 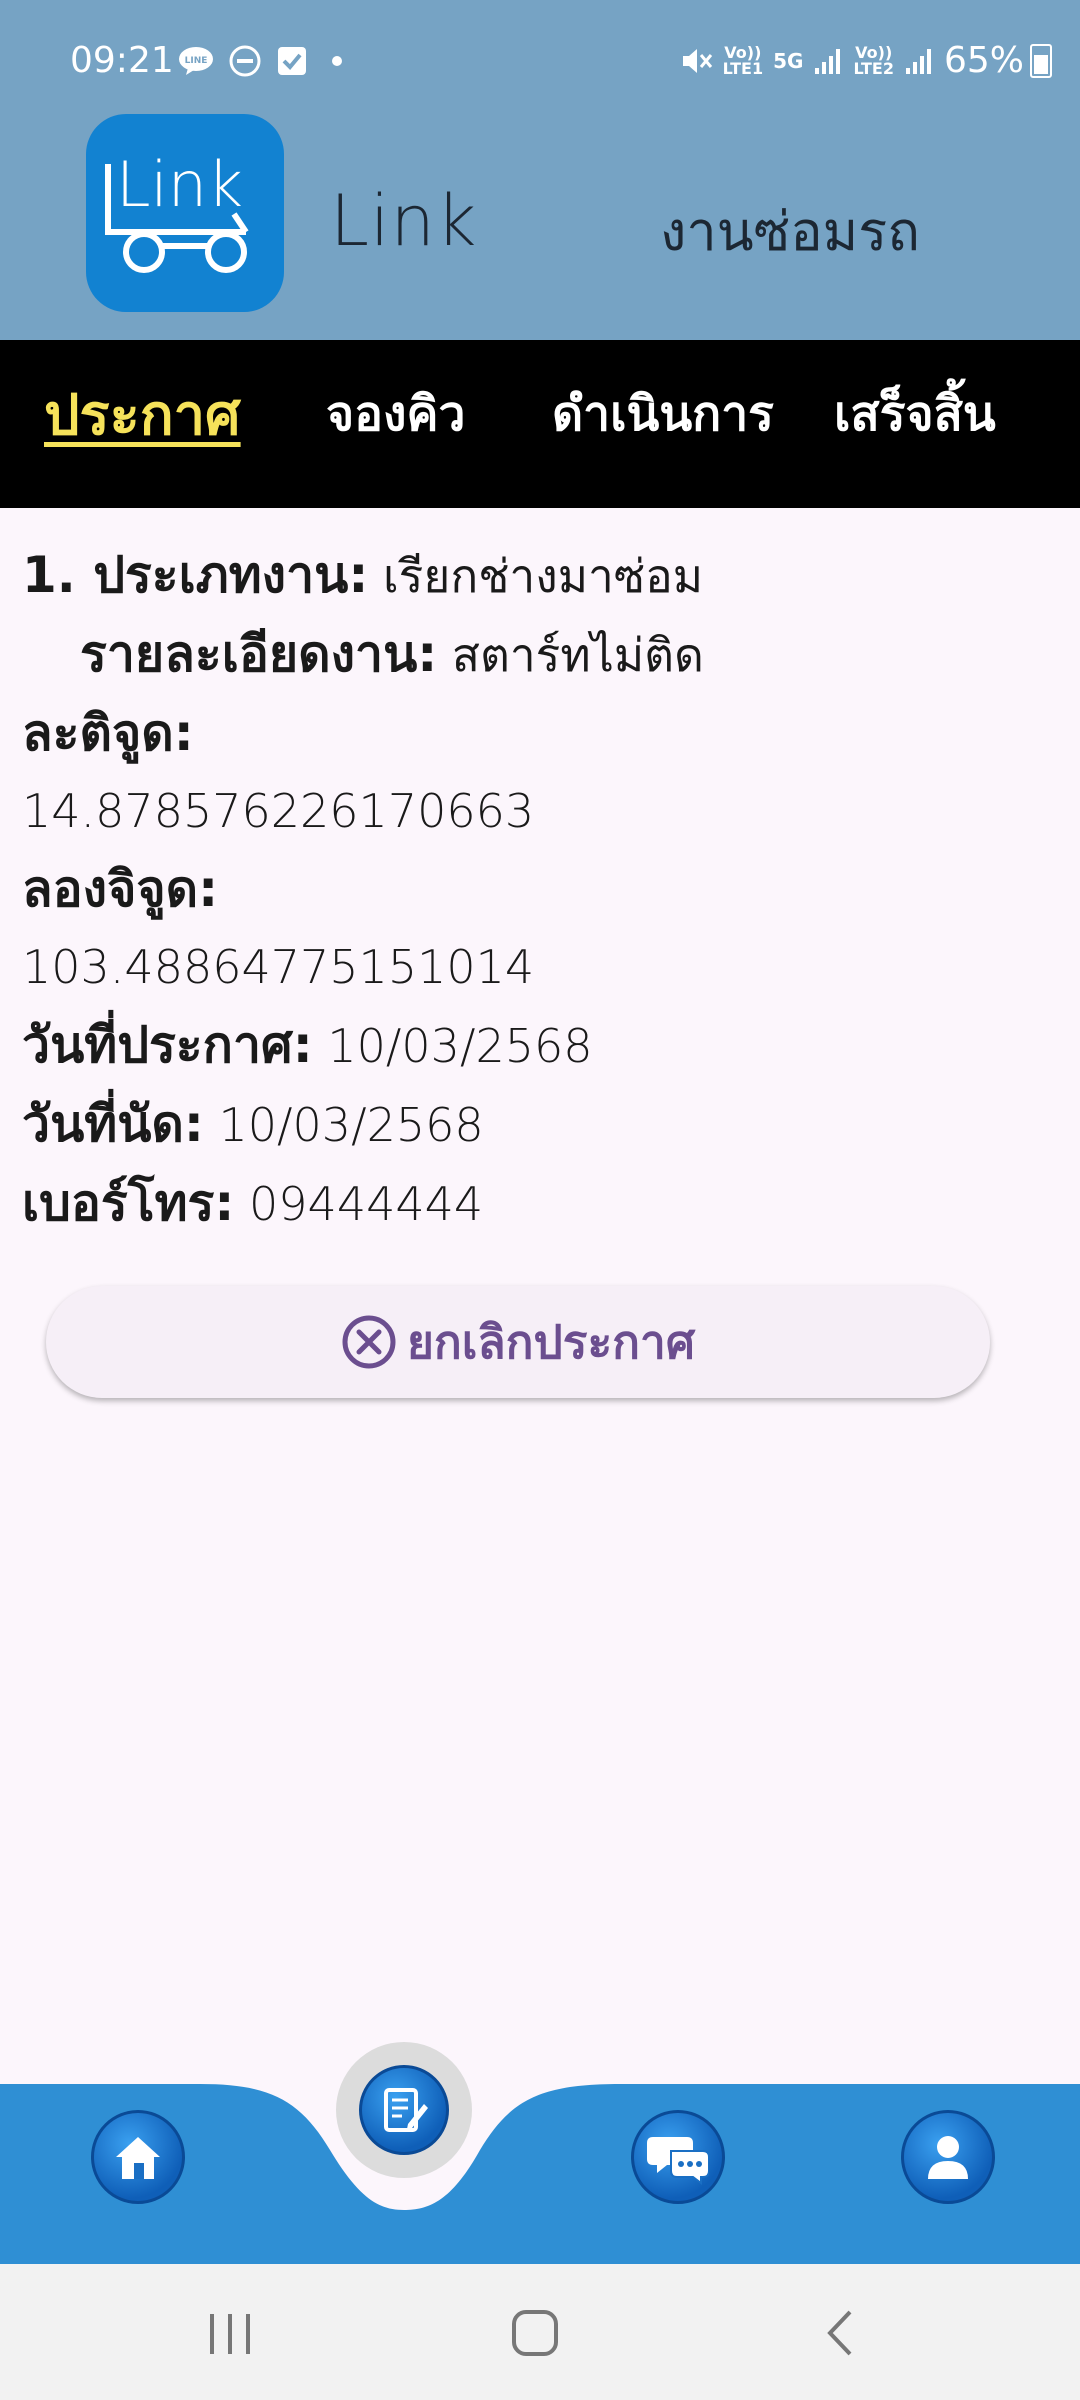 I want to click on status-bar: 09:21 LINE Vo)) LTE1 5G Vo)) LTE2 65%, so click(x=540, y=60).